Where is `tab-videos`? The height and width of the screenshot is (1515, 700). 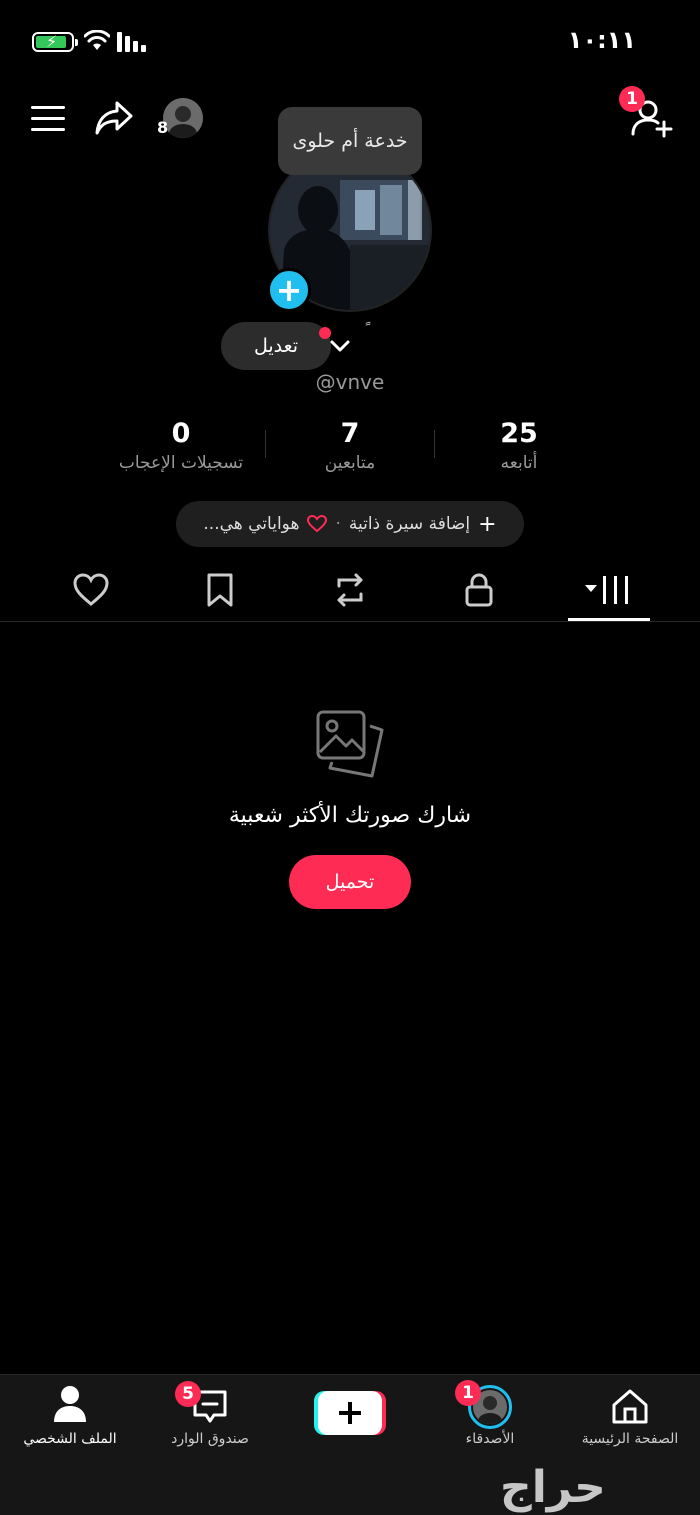
tab-videos is located at coordinates (609, 590).